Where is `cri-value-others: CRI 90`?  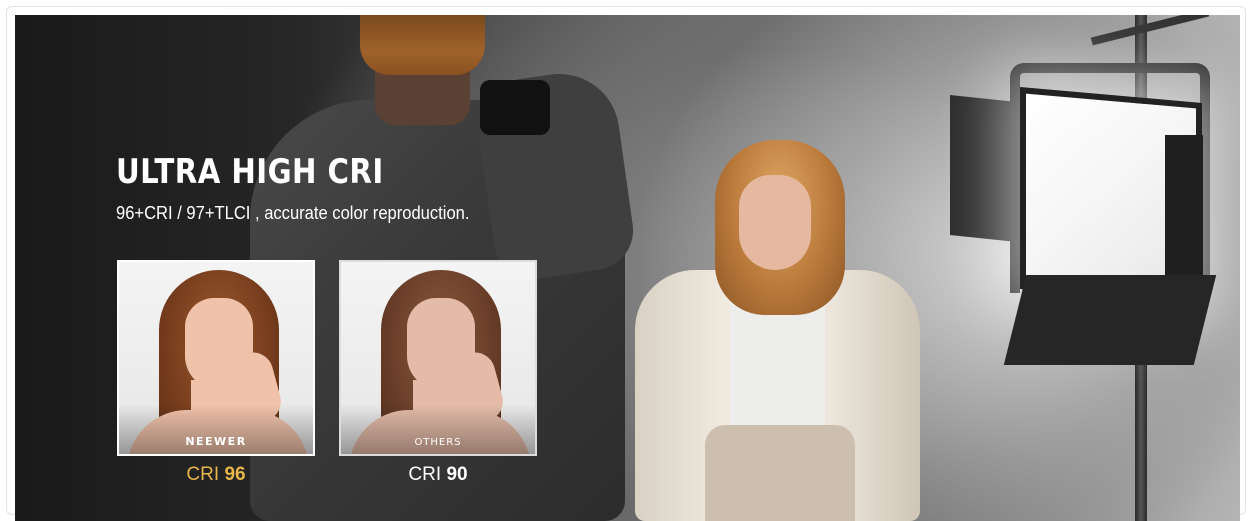 cri-value-others: CRI 90 is located at coordinates (438, 475).